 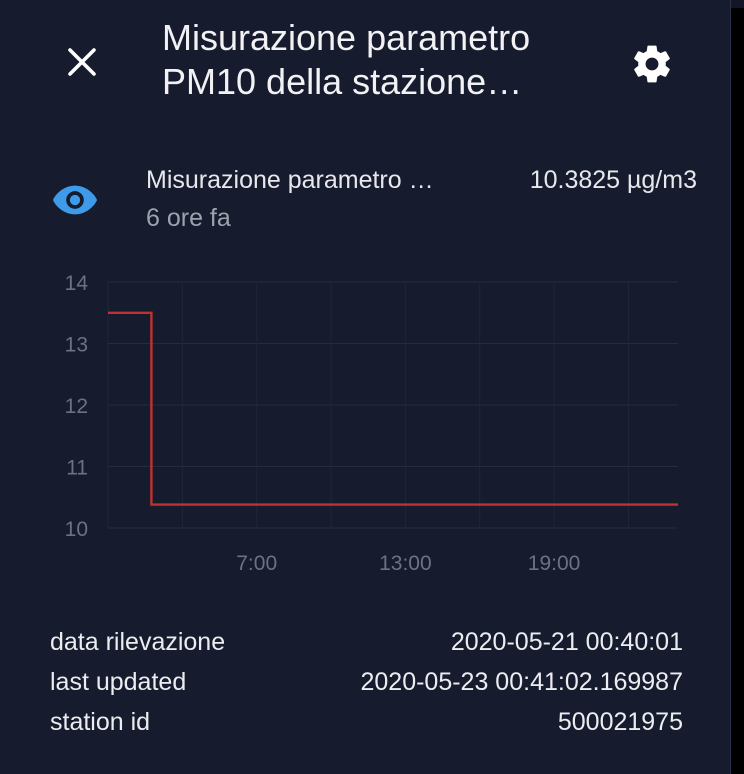 I want to click on settings-button, so click(x=652, y=64).